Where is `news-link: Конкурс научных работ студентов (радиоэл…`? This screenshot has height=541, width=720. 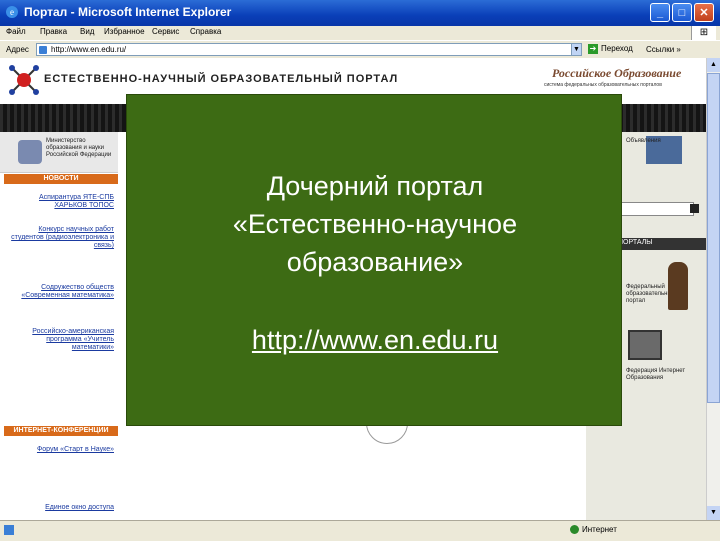 news-link: Конкурс научных работ студентов (радиоэл… is located at coordinates (60, 238).